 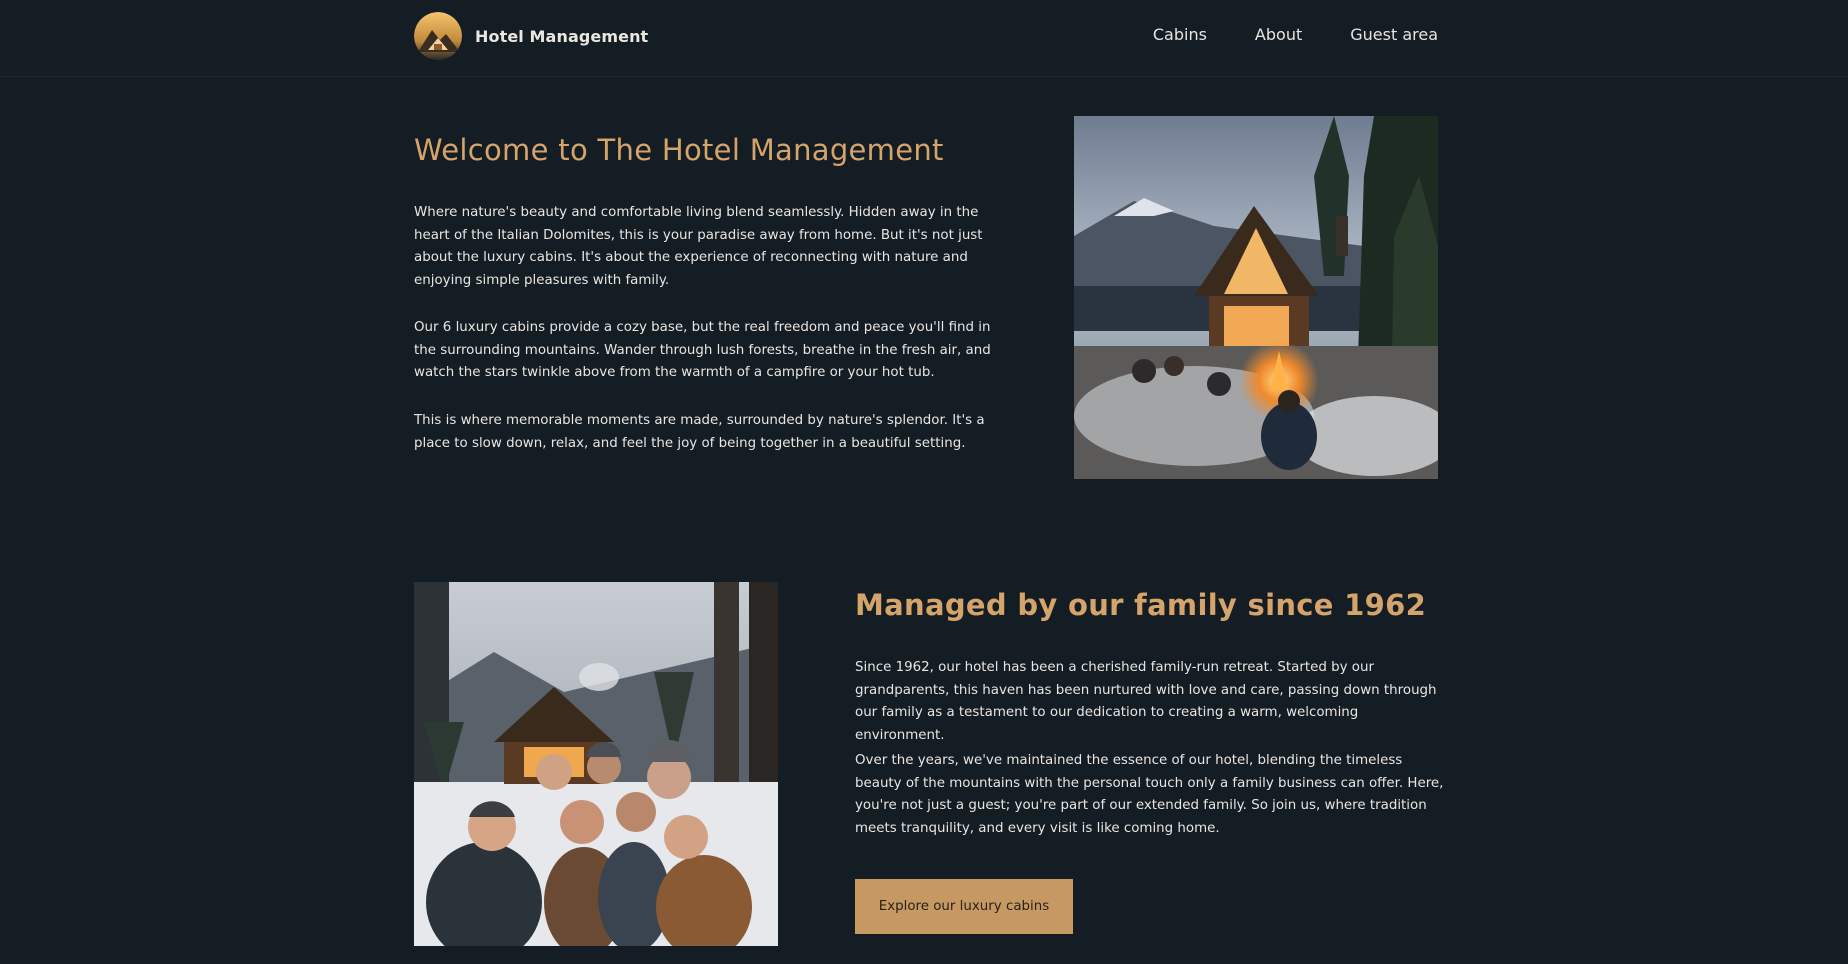 I want to click on cabin-campfire-image, so click(x=1256, y=297).